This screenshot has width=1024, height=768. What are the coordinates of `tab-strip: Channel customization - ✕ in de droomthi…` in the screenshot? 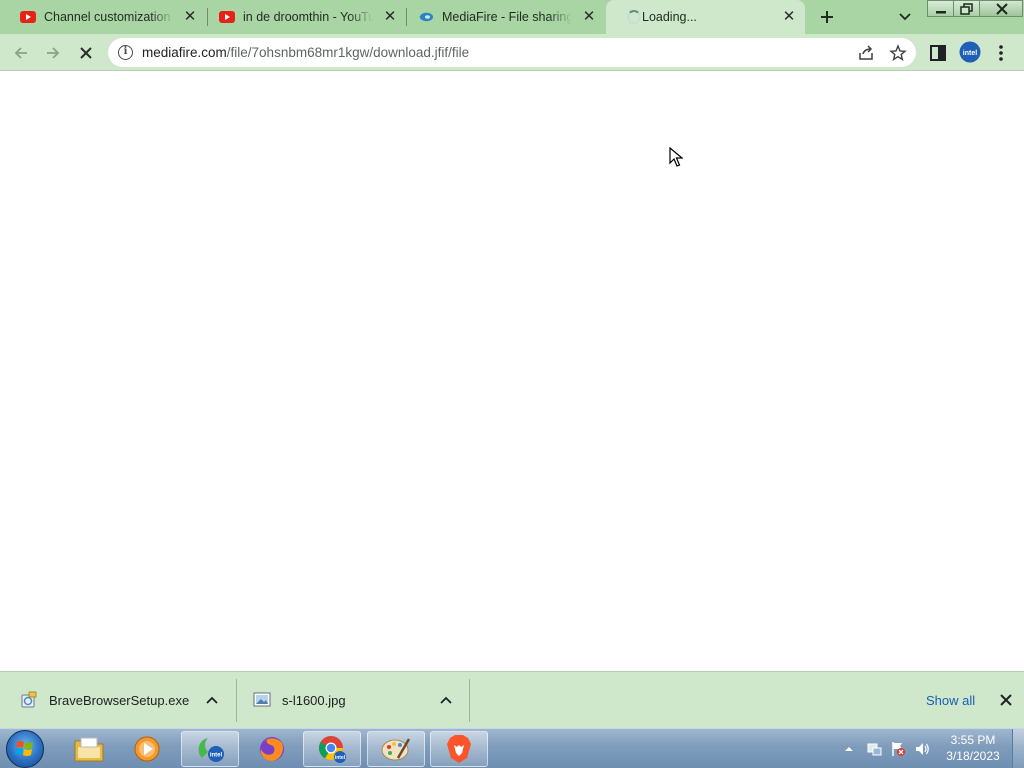 It's located at (512, 17).